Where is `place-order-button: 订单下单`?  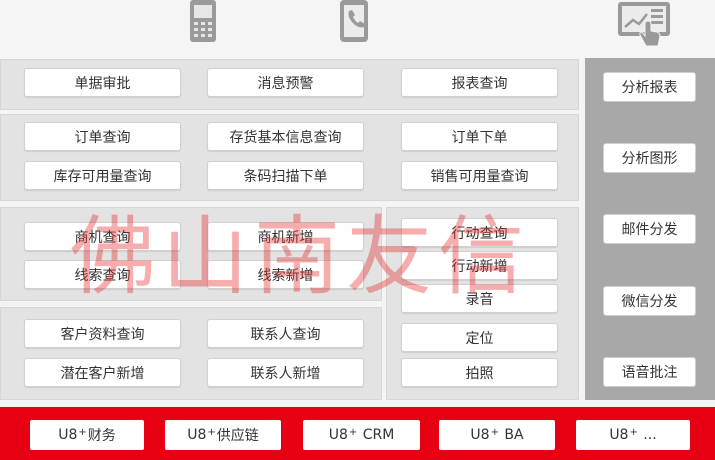
place-order-button: 订单下单 is located at coordinates (479, 136).